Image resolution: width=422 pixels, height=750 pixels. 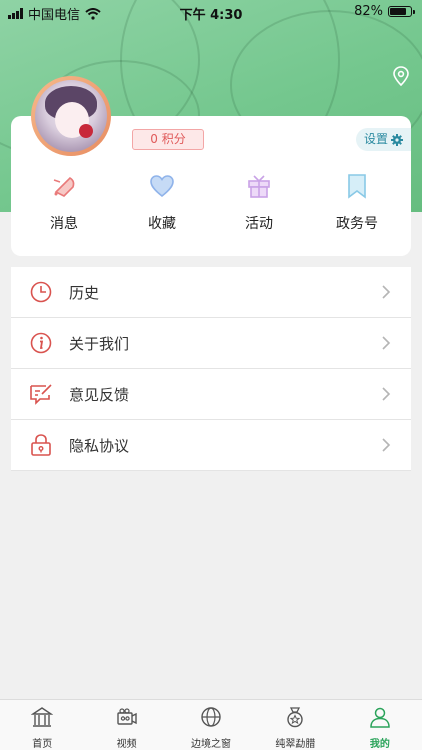 I want to click on feedback-icon, so click(x=41, y=394).